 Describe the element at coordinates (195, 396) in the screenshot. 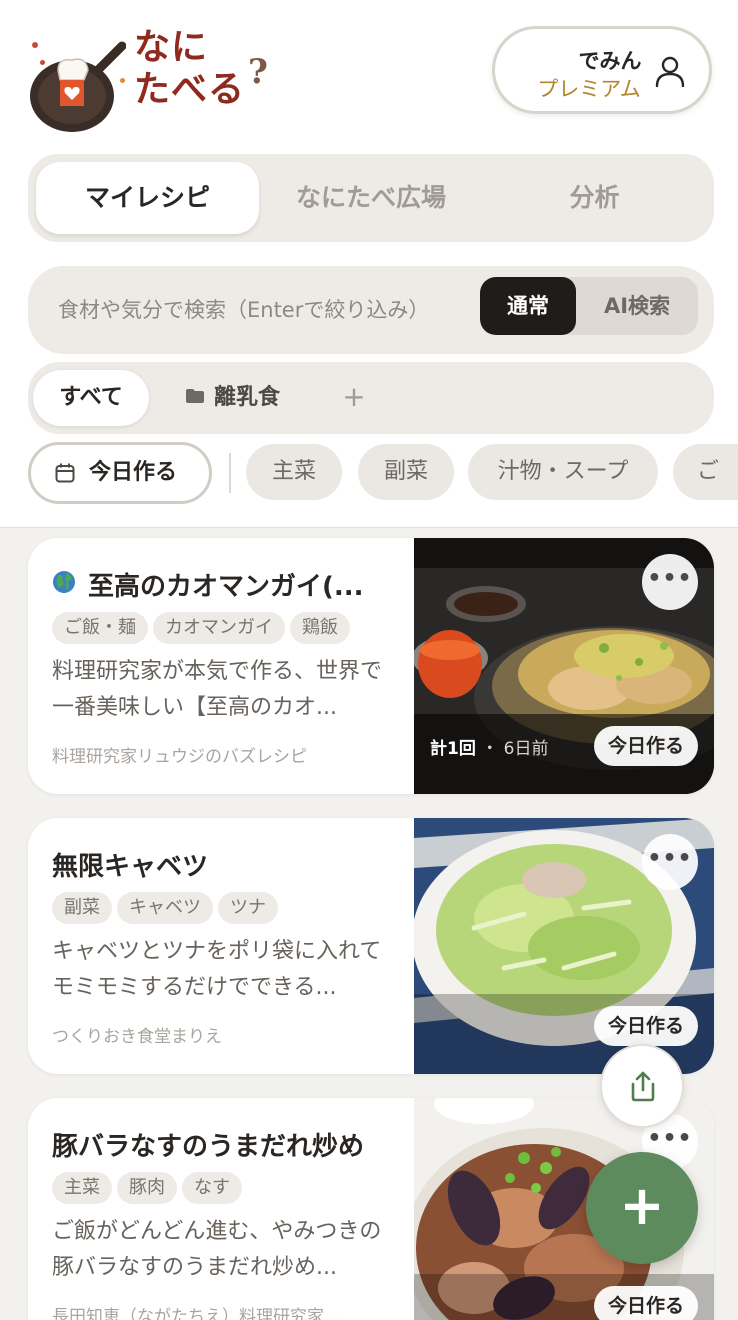

I see `folder-icon` at that location.